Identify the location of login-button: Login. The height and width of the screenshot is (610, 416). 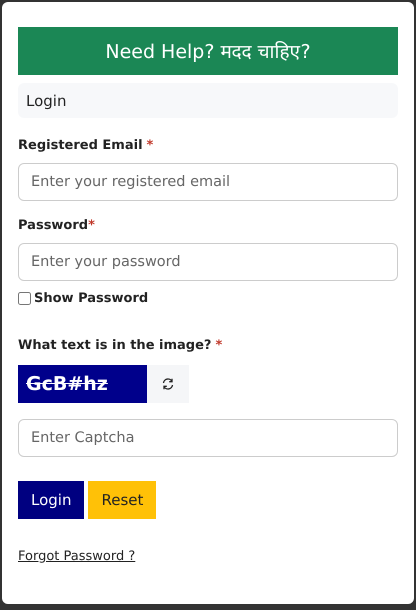
(51, 500).